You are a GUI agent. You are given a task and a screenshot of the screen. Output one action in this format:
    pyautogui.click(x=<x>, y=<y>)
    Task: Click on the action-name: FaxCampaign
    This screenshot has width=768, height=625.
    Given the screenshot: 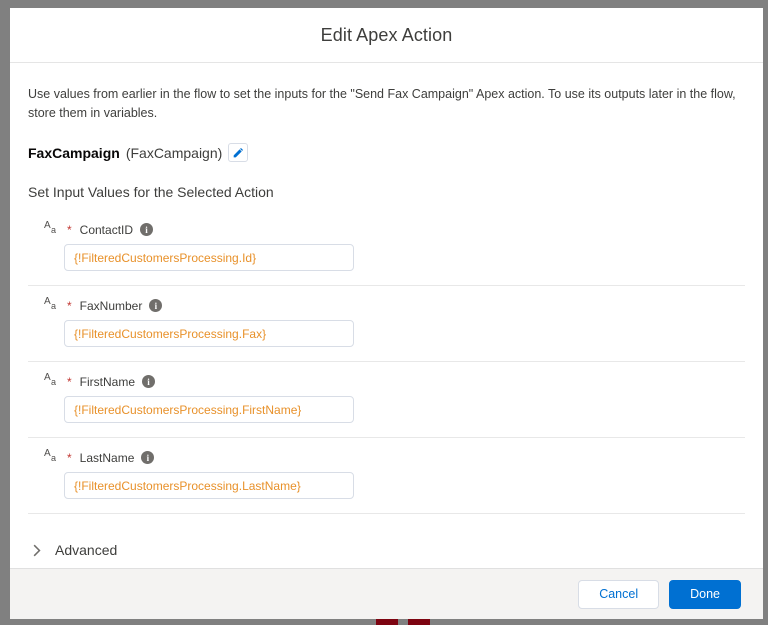 What is the action you would take?
    pyautogui.click(x=74, y=152)
    